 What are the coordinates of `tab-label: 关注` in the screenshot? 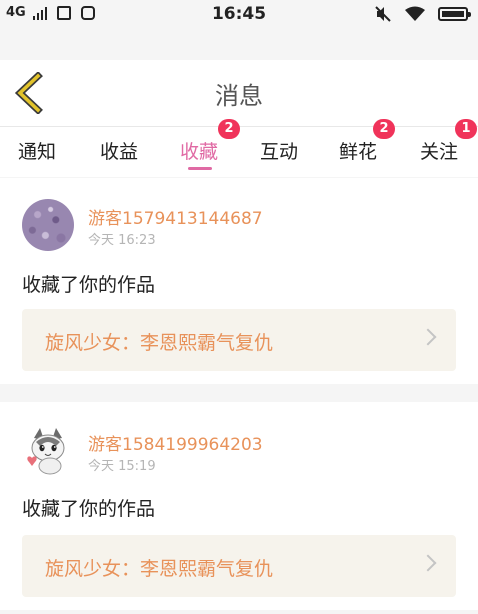 It's located at (439, 152).